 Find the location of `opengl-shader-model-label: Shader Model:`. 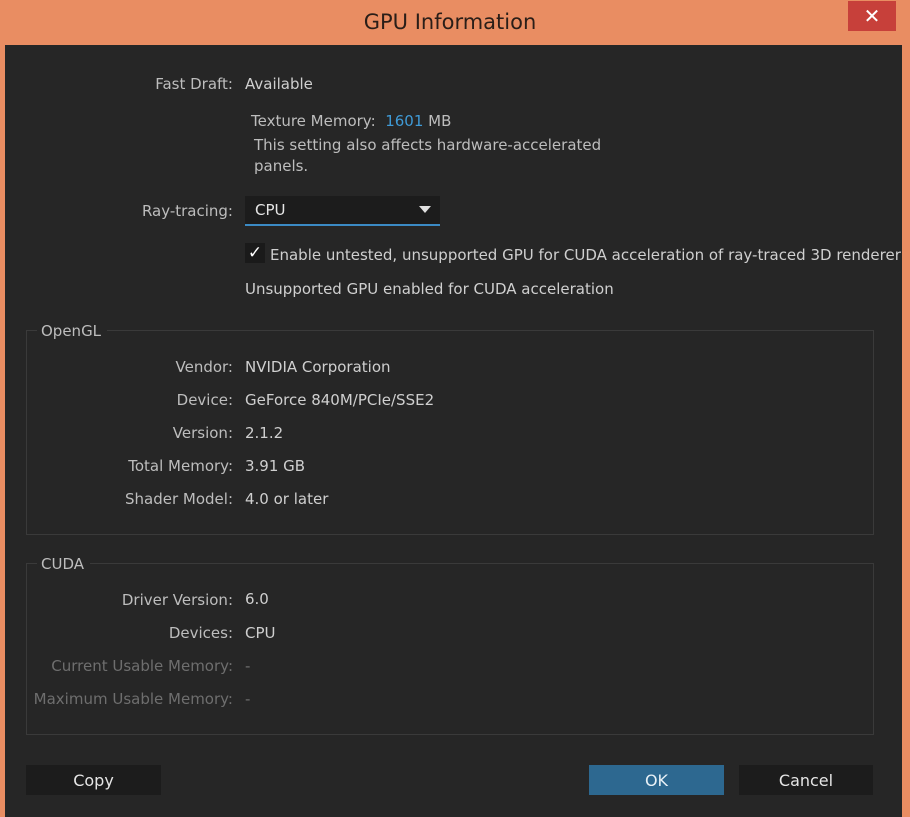

opengl-shader-model-label: Shader Model: is located at coordinates (179, 499).